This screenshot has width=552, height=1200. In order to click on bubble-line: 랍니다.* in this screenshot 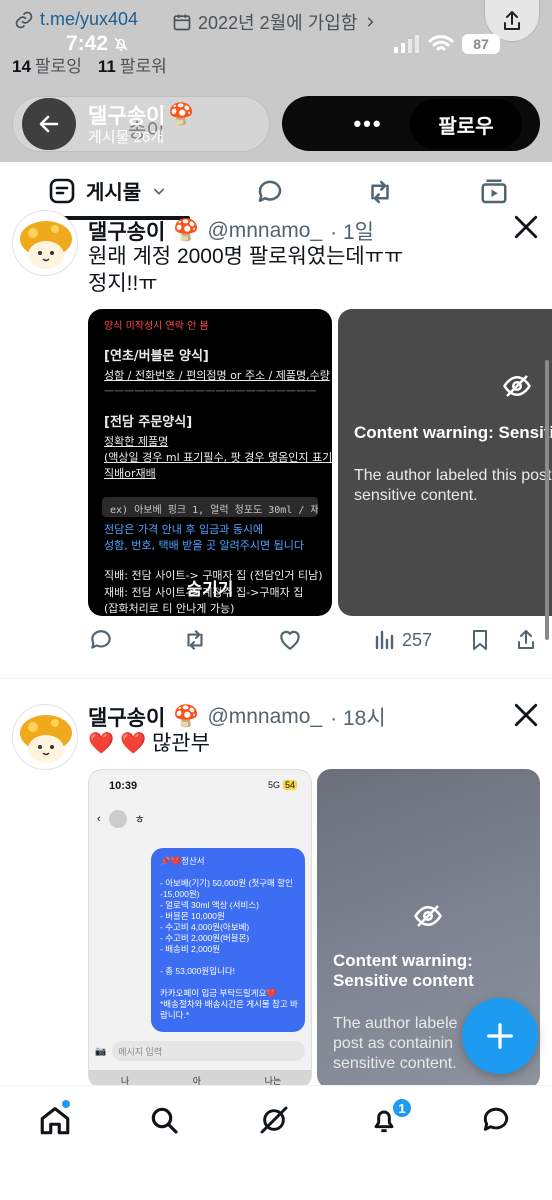, I will do `click(175, 1015)`.